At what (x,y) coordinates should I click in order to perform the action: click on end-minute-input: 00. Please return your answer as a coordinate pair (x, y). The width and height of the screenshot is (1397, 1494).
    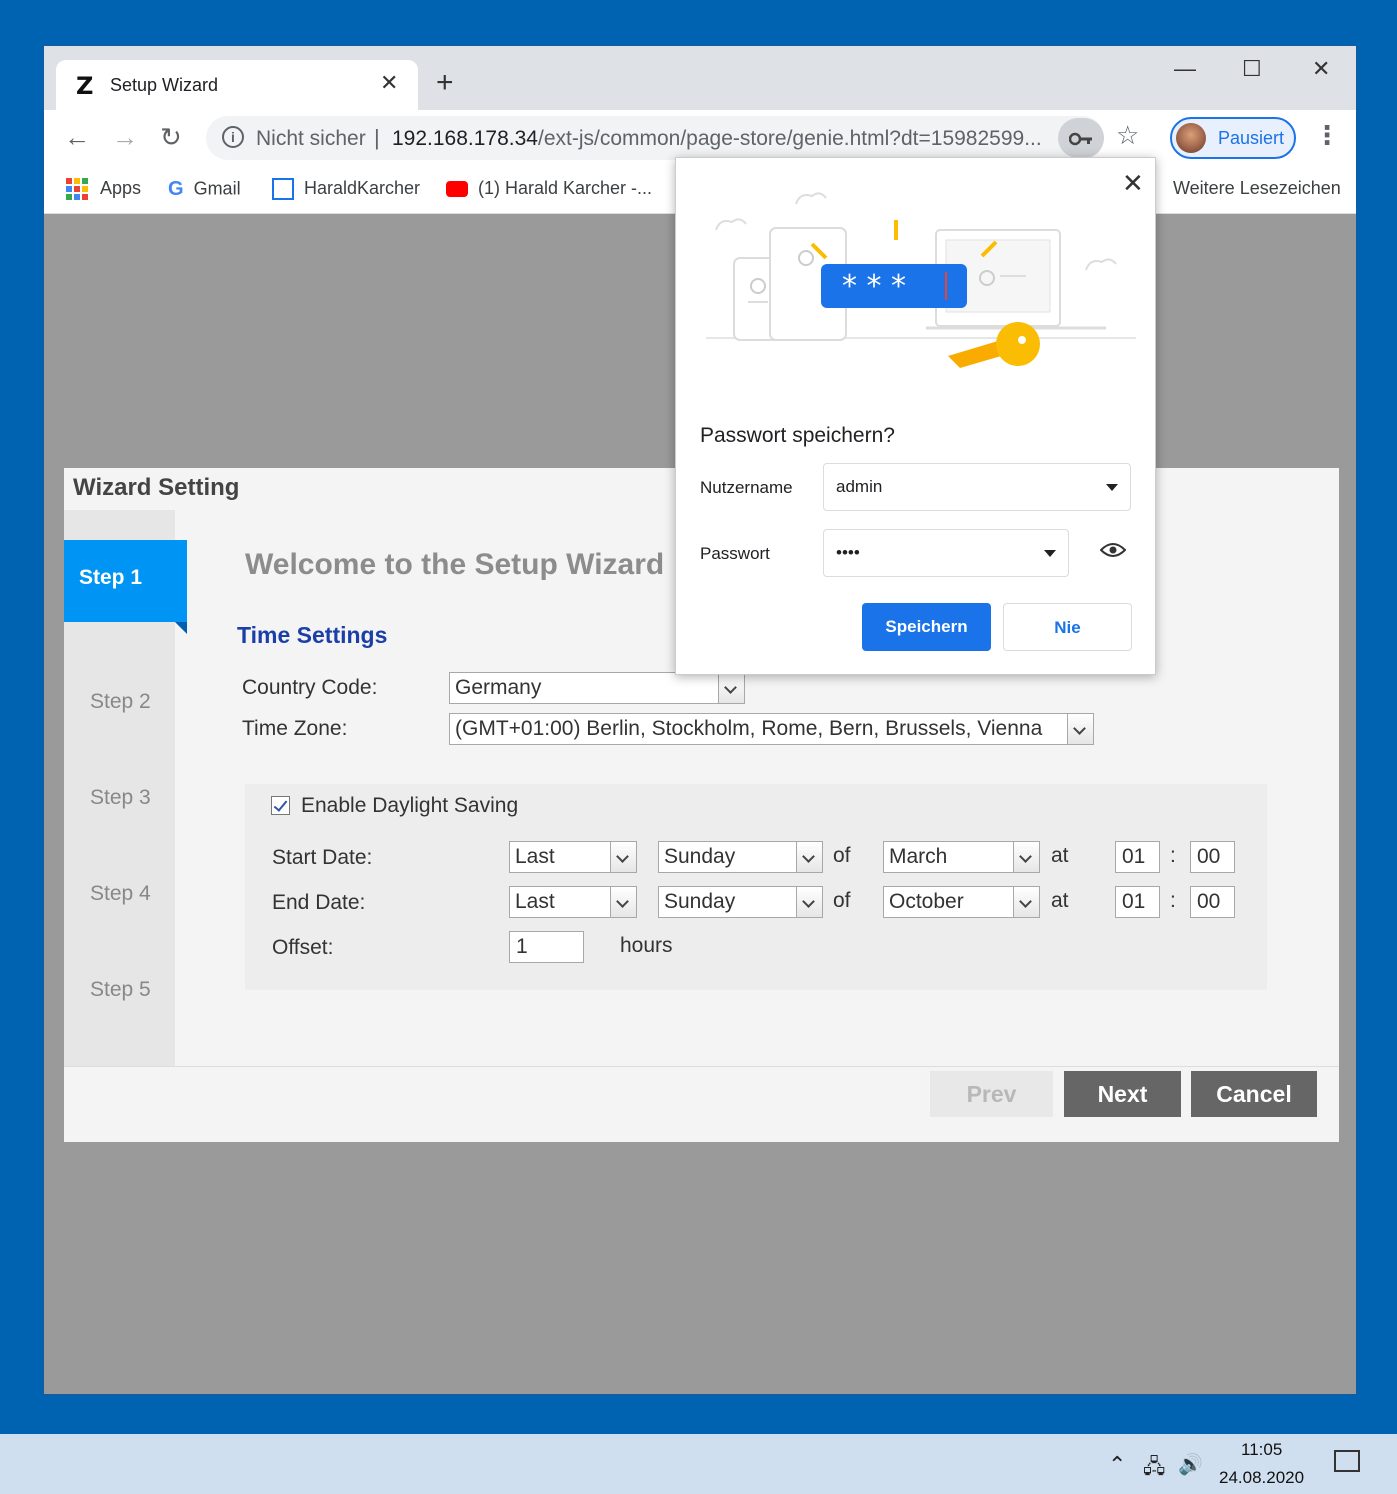
    Looking at the image, I should click on (1212, 902).